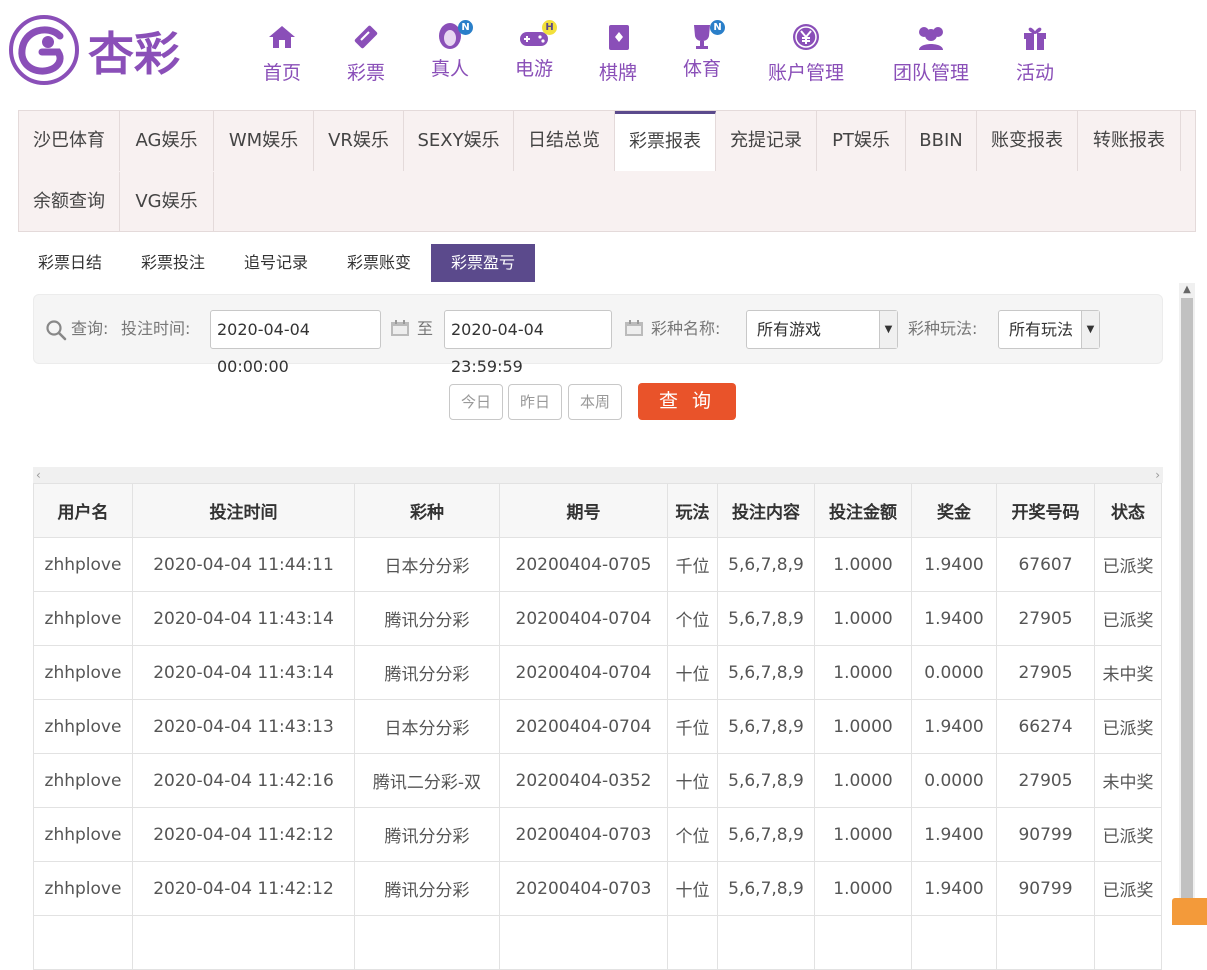 The image size is (1207, 970). Describe the element at coordinates (954, 618) in the screenshot. I see `cell-prize: 1.9400` at that location.